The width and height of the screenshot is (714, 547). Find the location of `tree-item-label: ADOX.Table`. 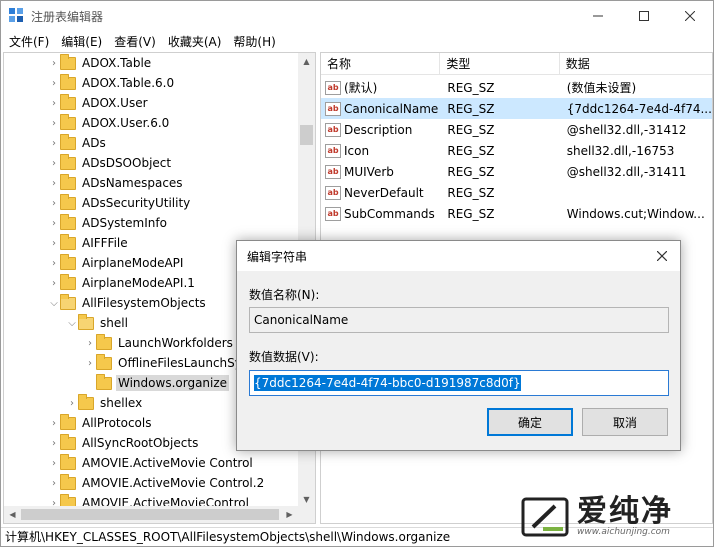

tree-item-label: ADOX.Table is located at coordinates (117, 63).